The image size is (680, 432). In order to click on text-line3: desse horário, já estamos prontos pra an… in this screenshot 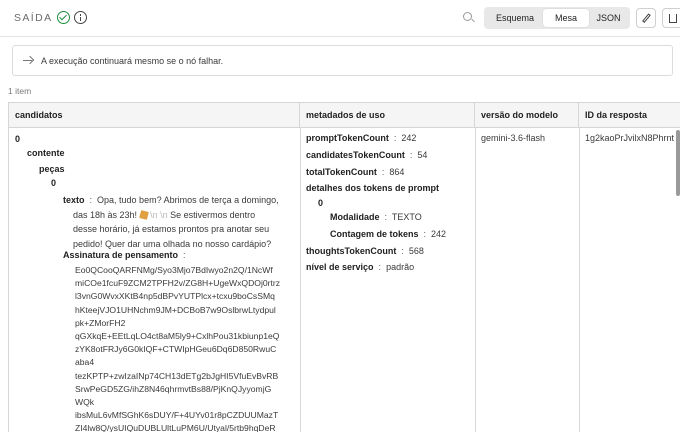, I will do `click(171, 229)`.